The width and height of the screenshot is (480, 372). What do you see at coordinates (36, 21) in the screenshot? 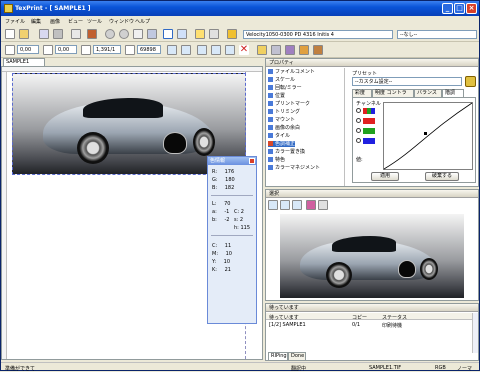
I see `menu-edit: 編集` at bounding box center [36, 21].